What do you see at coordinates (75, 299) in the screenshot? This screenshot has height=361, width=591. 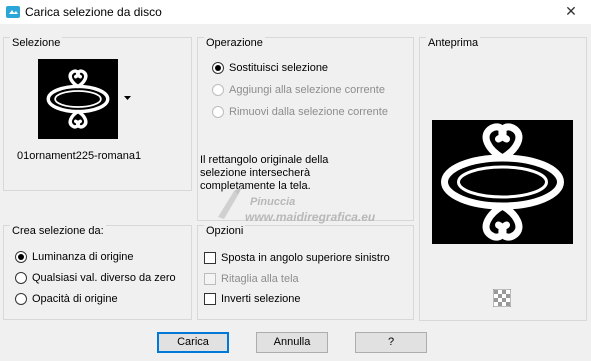 I see `radio-source-opacity-label: Opacità di origine` at bounding box center [75, 299].